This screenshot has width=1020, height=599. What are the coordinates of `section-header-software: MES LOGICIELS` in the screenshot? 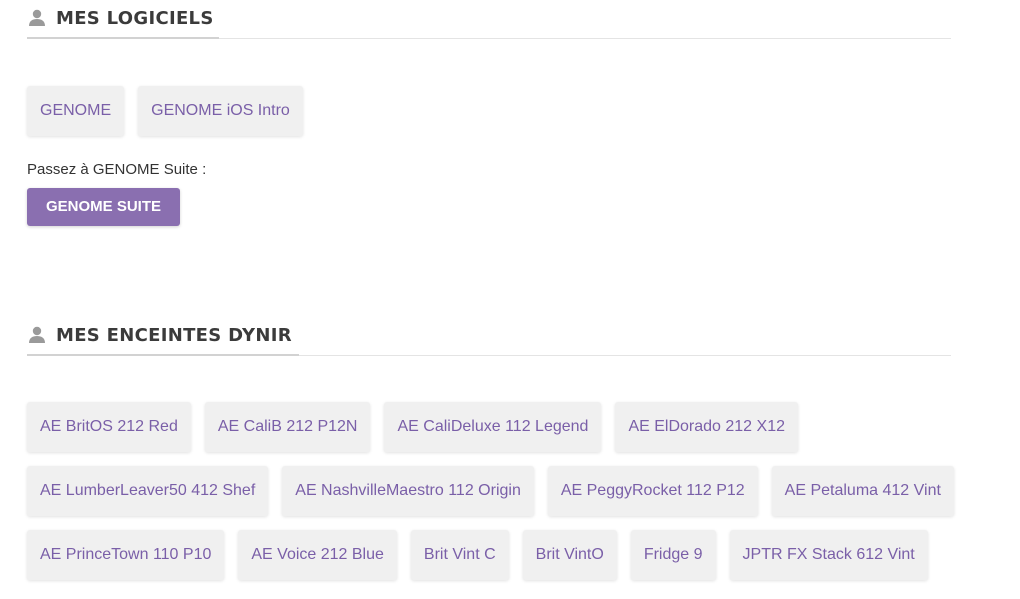 It's located at (489, 18).